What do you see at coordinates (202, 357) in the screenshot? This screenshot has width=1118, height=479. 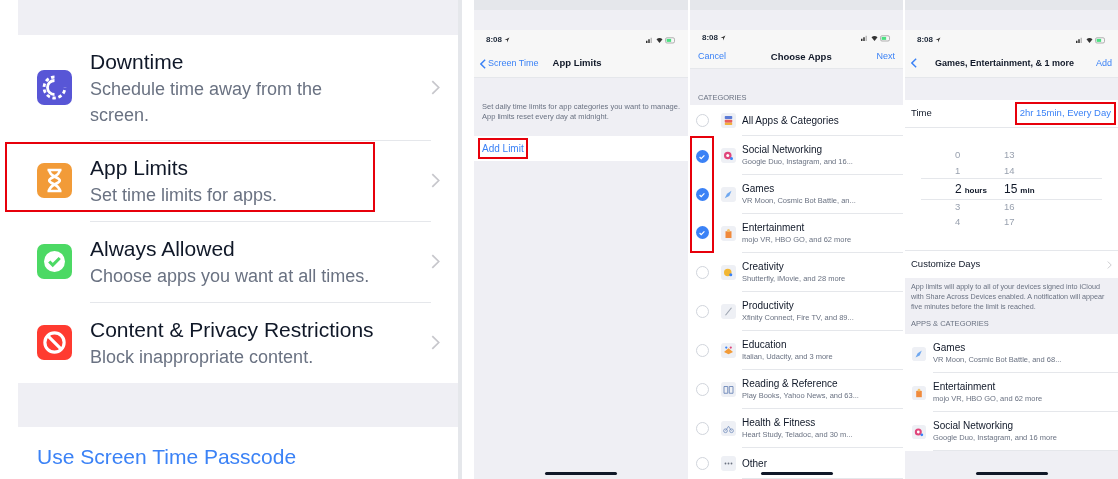 I see `row-subtitle: Block inappropriate content.` at bounding box center [202, 357].